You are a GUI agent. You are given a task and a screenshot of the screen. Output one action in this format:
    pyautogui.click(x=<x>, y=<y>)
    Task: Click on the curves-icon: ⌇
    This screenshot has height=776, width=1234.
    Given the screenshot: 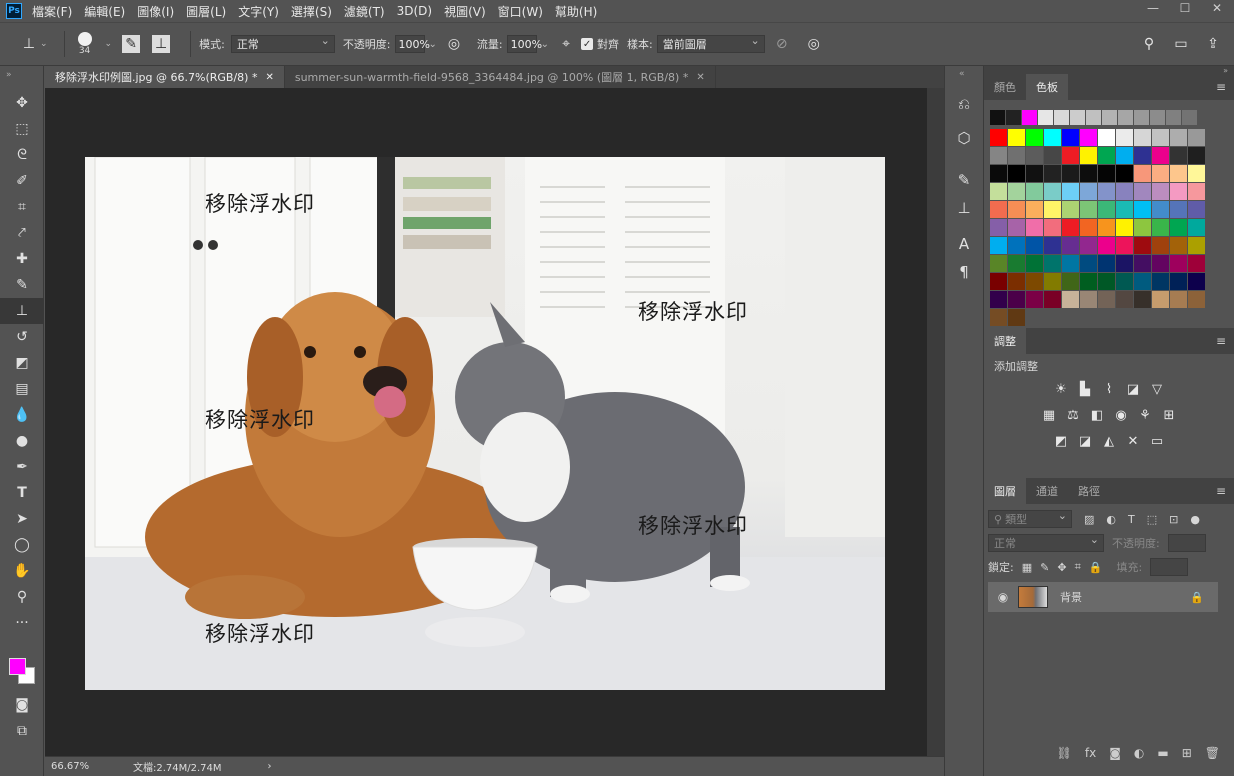 What is the action you would take?
    pyautogui.click(x=1109, y=389)
    